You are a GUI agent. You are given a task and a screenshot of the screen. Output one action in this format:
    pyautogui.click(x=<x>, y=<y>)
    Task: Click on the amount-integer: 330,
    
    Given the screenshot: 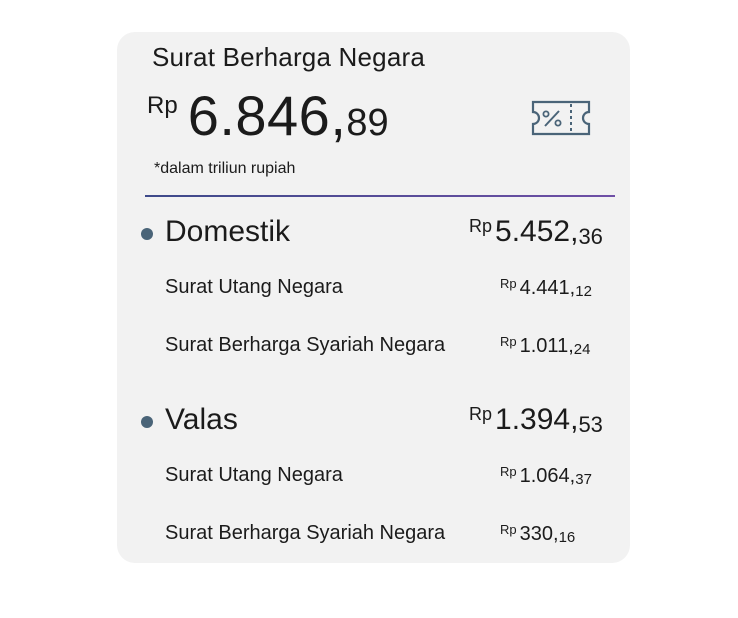 What is the action you would take?
    pyautogui.click(x=539, y=534)
    